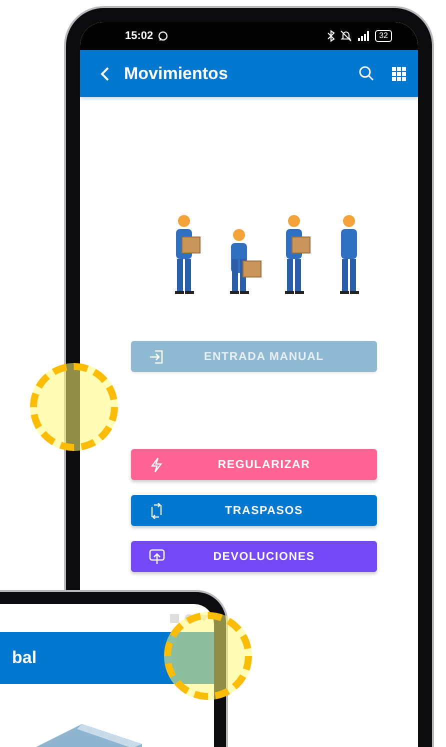 The width and height of the screenshot is (446, 747). I want to click on screen-title: Movimientos, so click(176, 74).